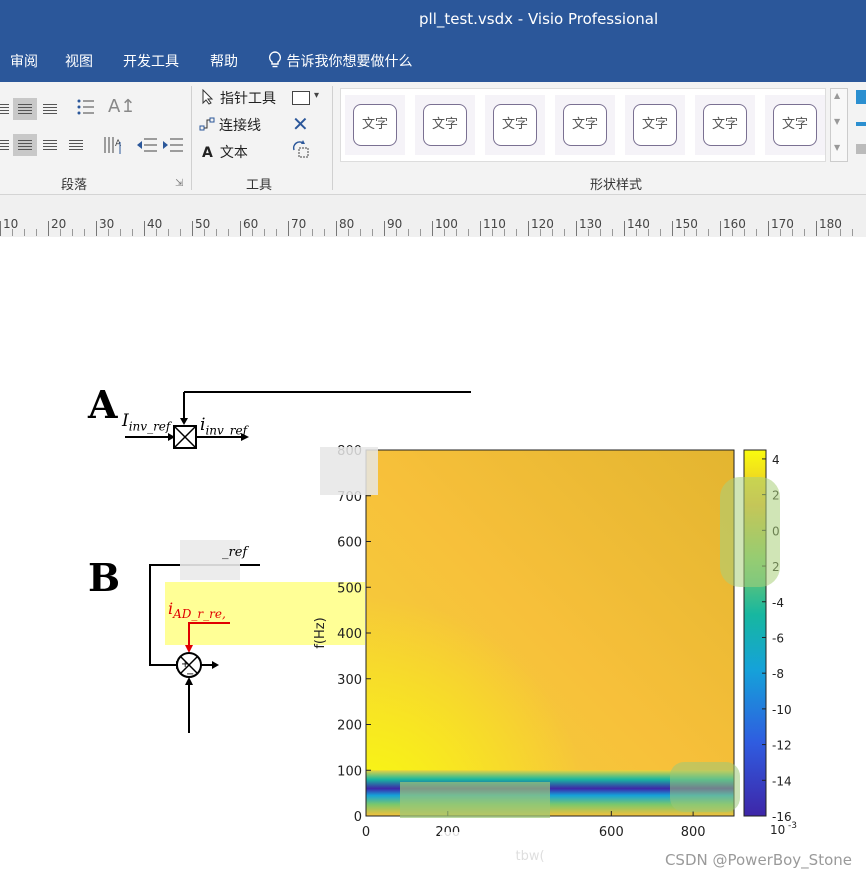 This screenshot has width=866, height=877. I want to click on align-top-left-button, so click(7, 109).